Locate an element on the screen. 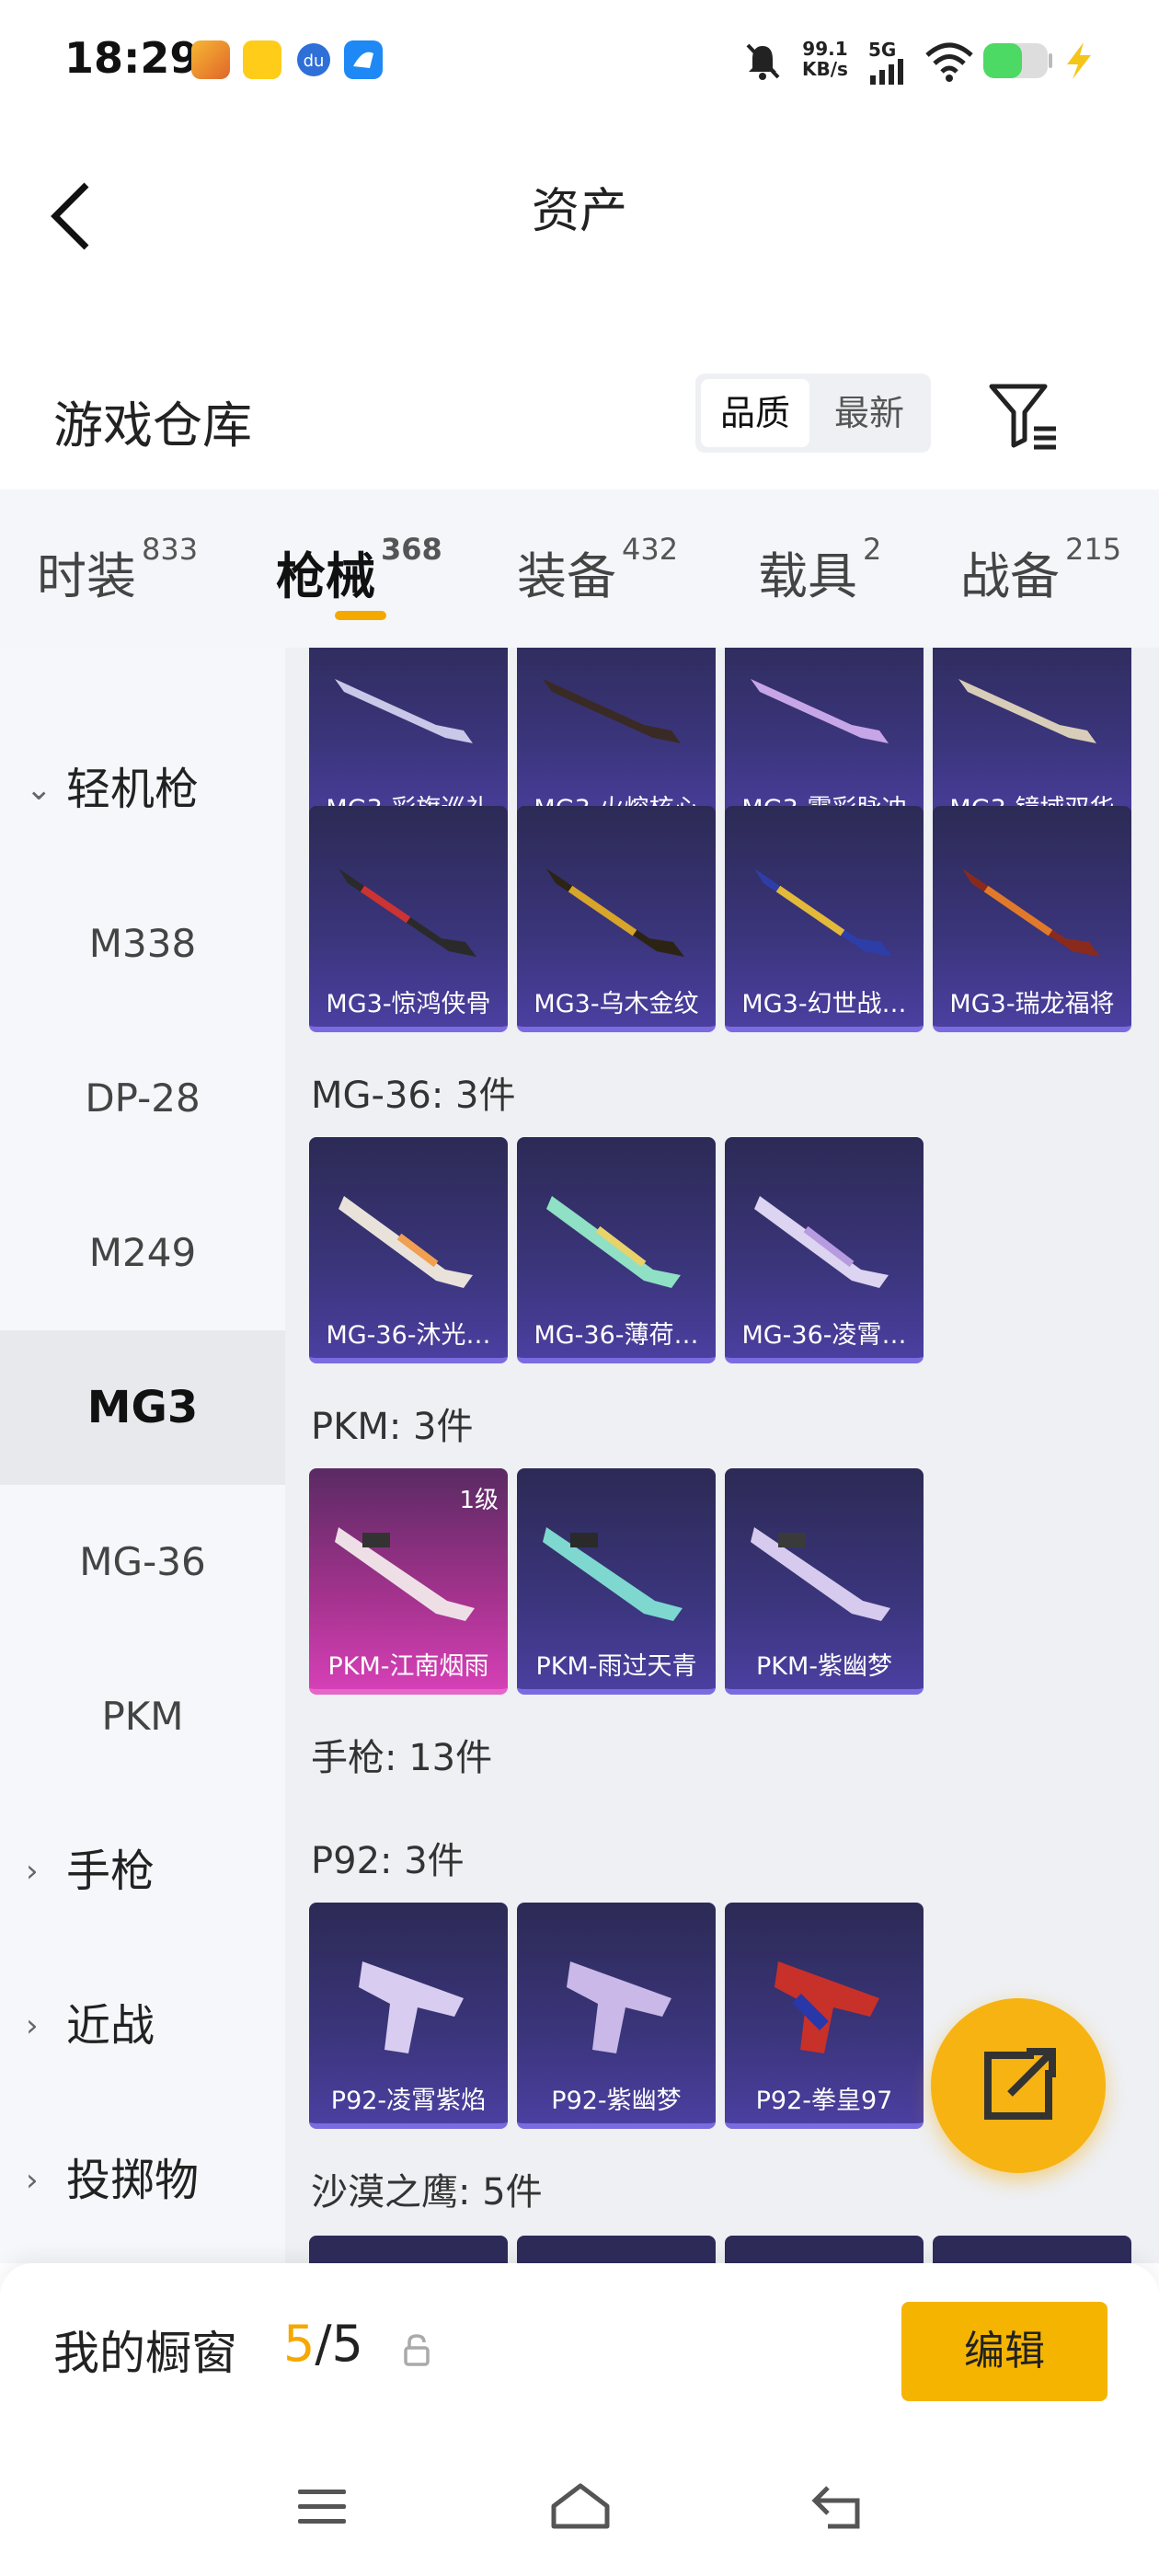  tab-equipment: 装备 432 is located at coordinates (598, 570).